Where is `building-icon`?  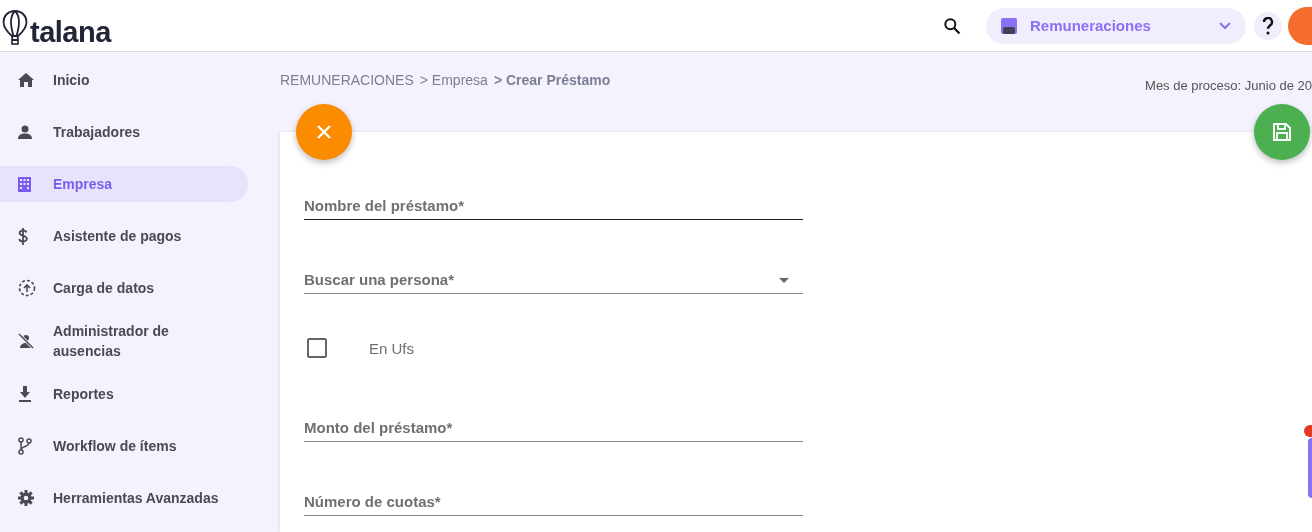 building-icon is located at coordinates (24, 184).